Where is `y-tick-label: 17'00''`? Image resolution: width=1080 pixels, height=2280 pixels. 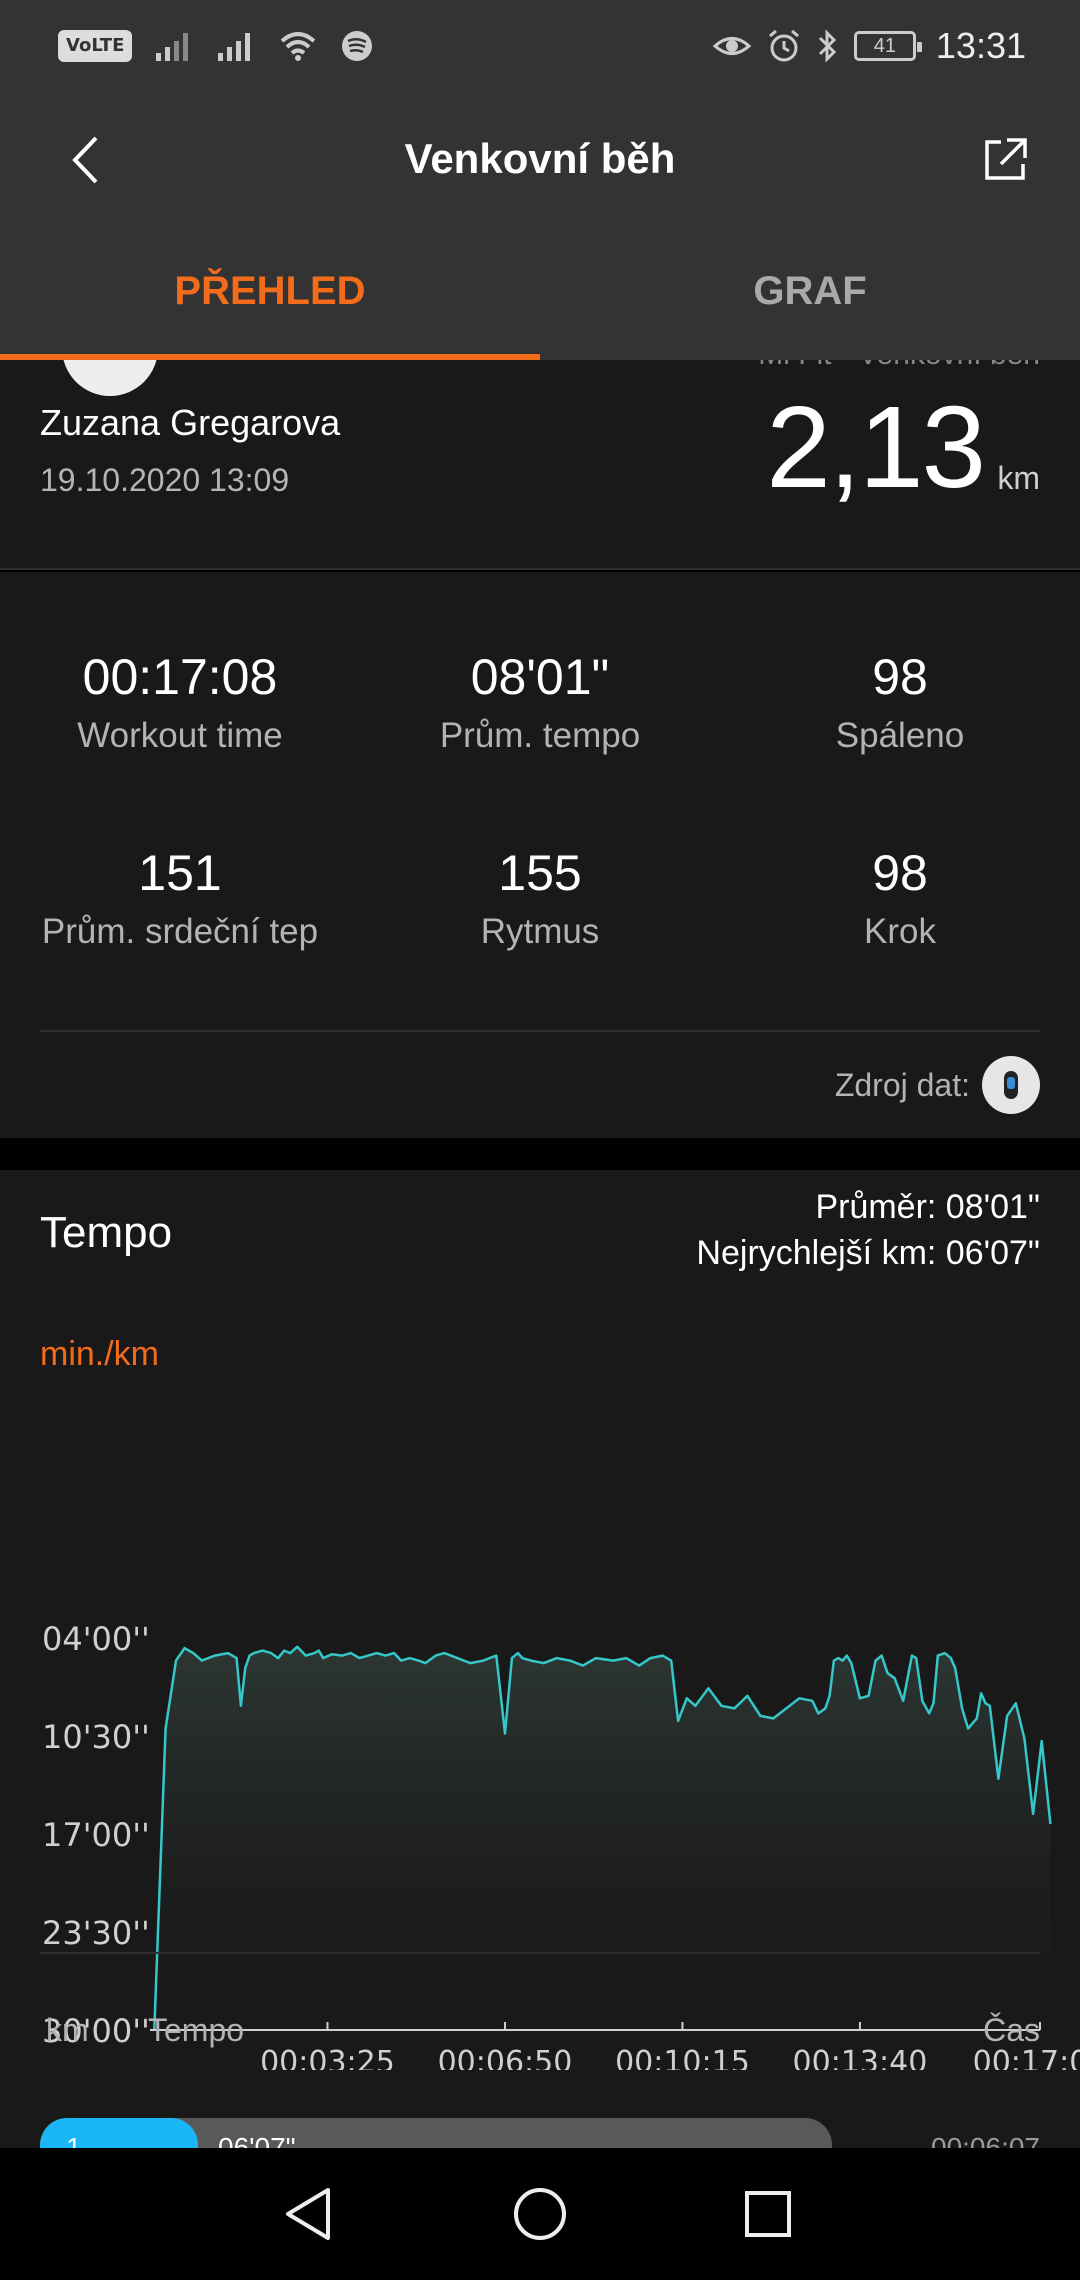
y-tick-label: 17'00'' is located at coordinates (96, 1835).